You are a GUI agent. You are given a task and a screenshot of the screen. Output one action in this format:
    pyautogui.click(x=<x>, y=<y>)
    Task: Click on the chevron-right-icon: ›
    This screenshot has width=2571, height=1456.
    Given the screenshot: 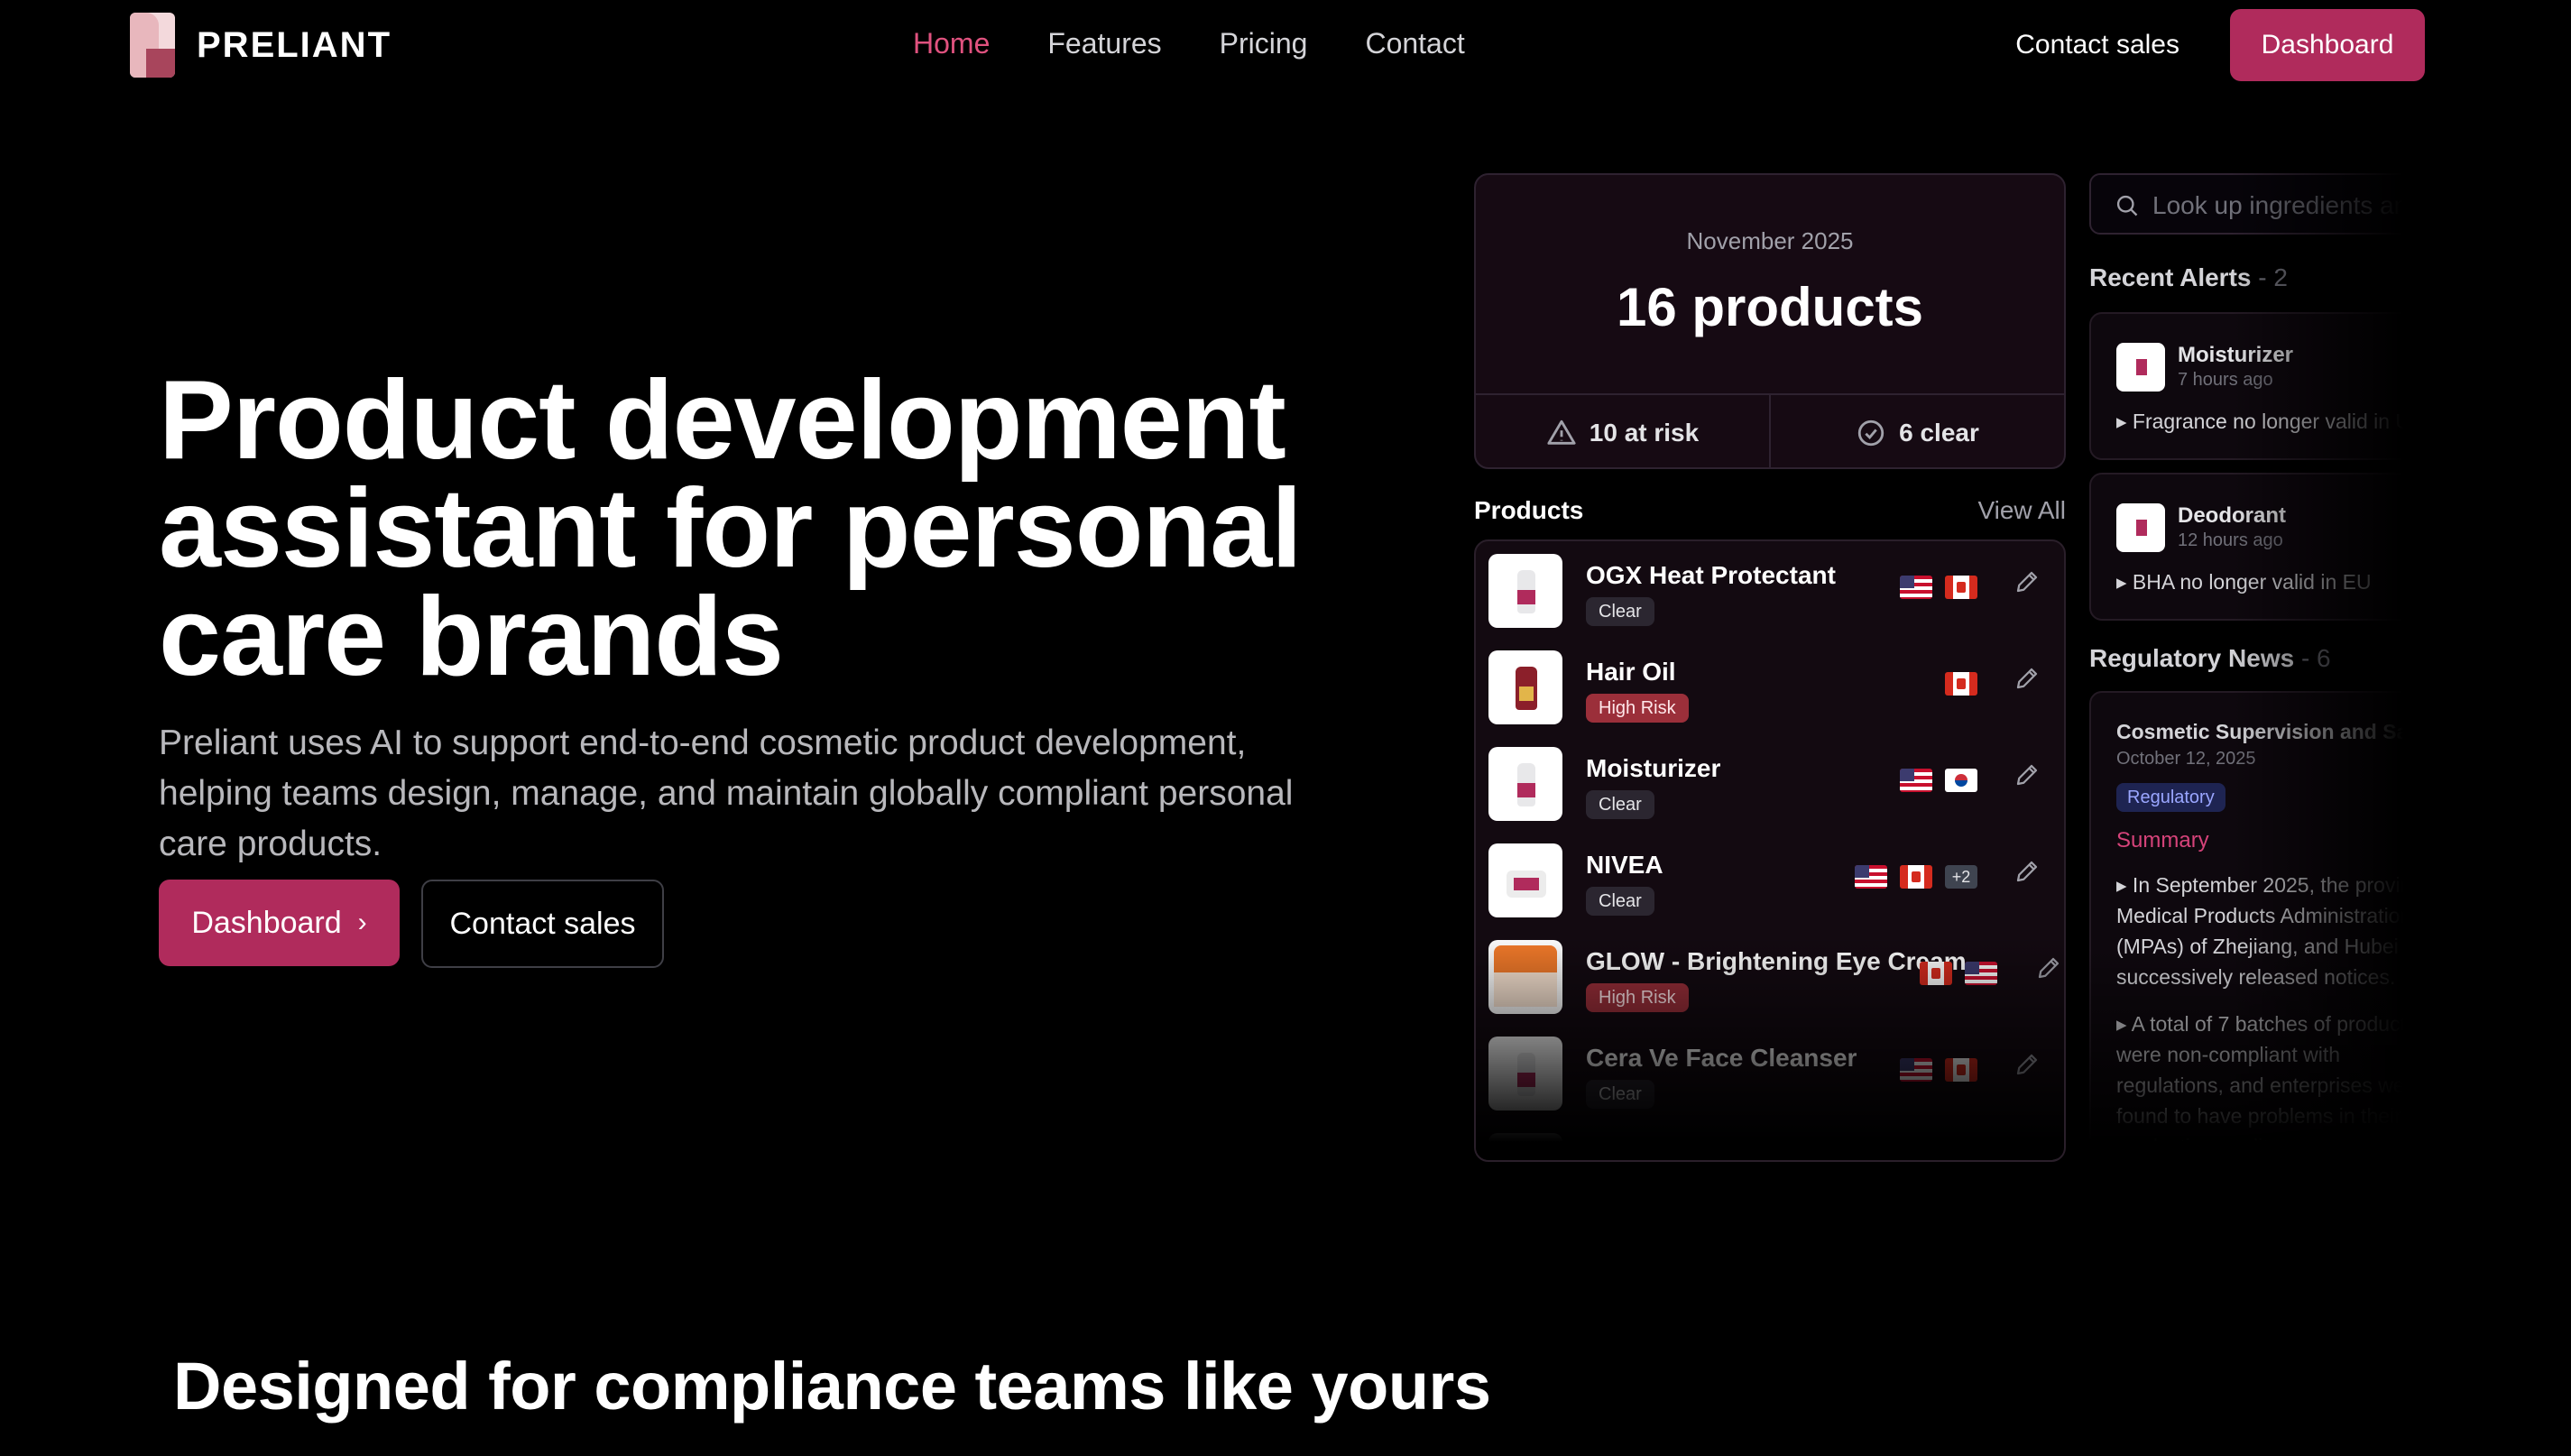 What is the action you would take?
    pyautogui.click(x=362, y=922)
    